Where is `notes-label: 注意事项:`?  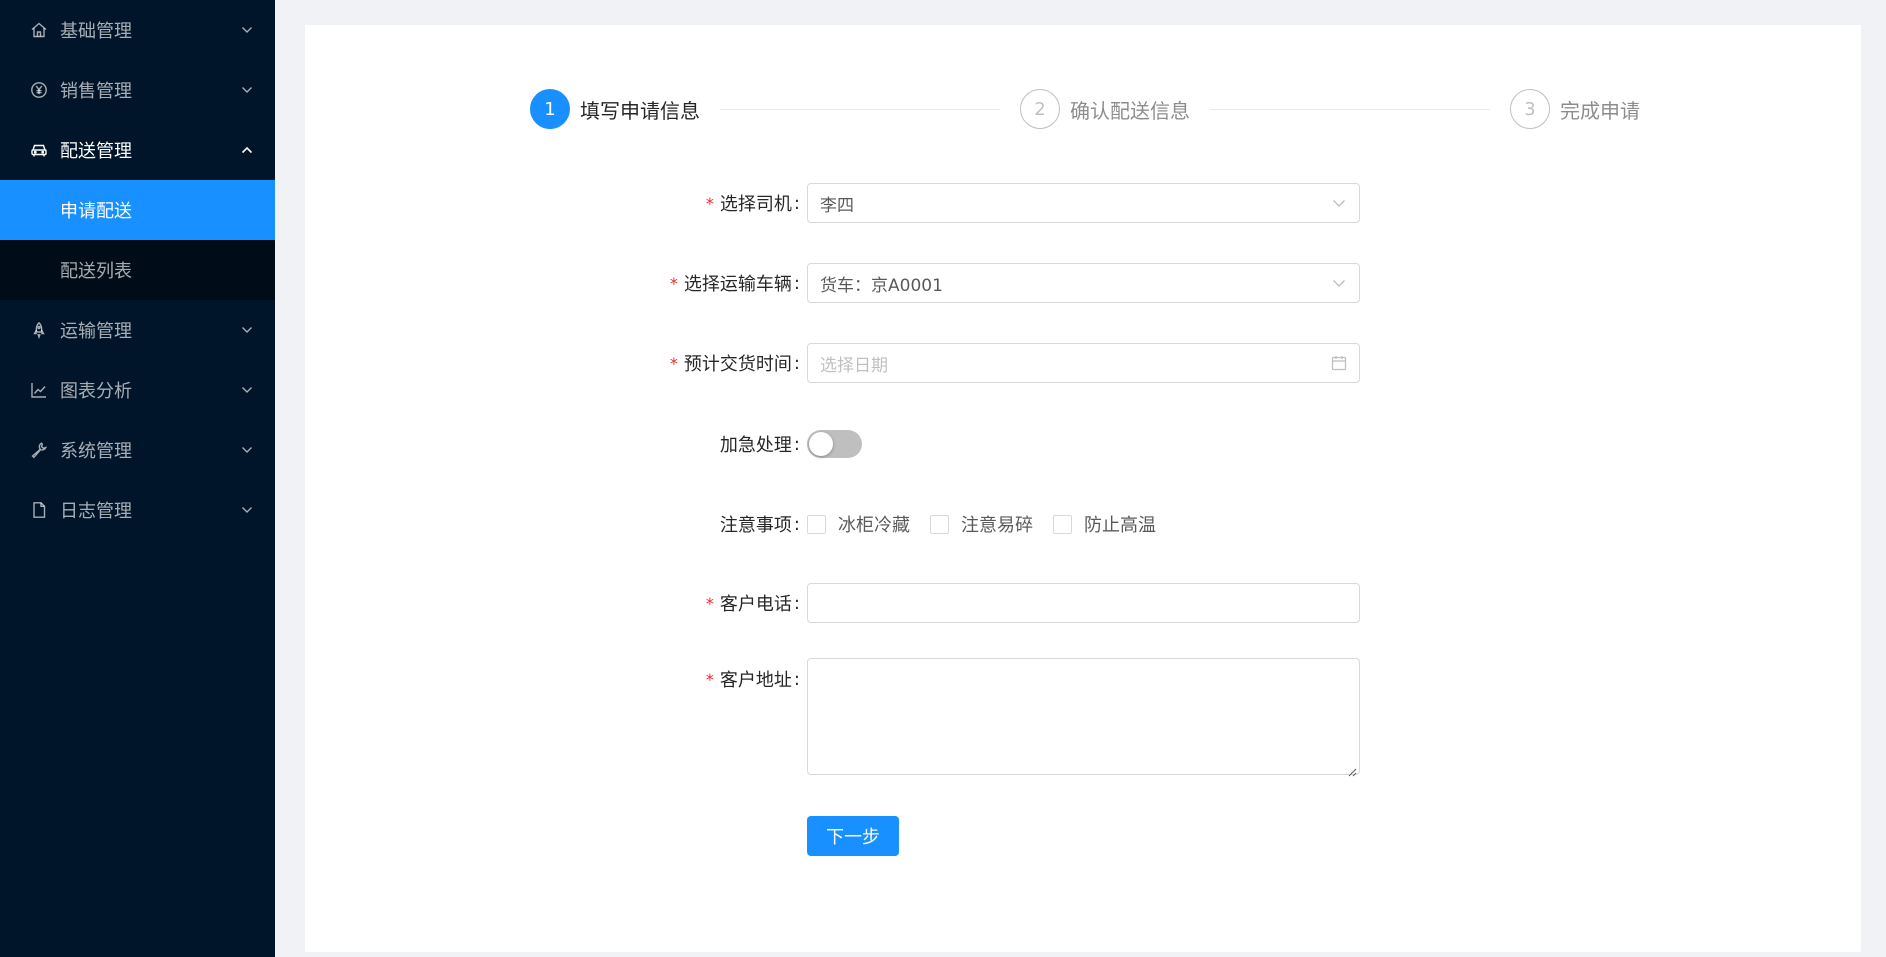
notes-label: 注意事项: is located at coordinates (760, 524).